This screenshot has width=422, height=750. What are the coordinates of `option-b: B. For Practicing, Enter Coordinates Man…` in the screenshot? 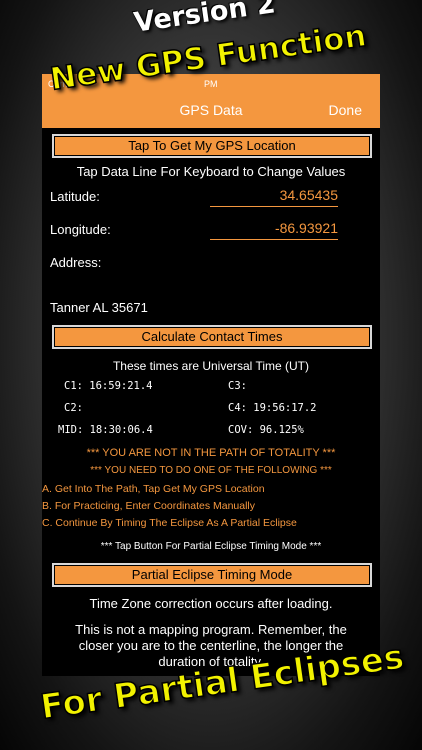 It's located at (149, 506).